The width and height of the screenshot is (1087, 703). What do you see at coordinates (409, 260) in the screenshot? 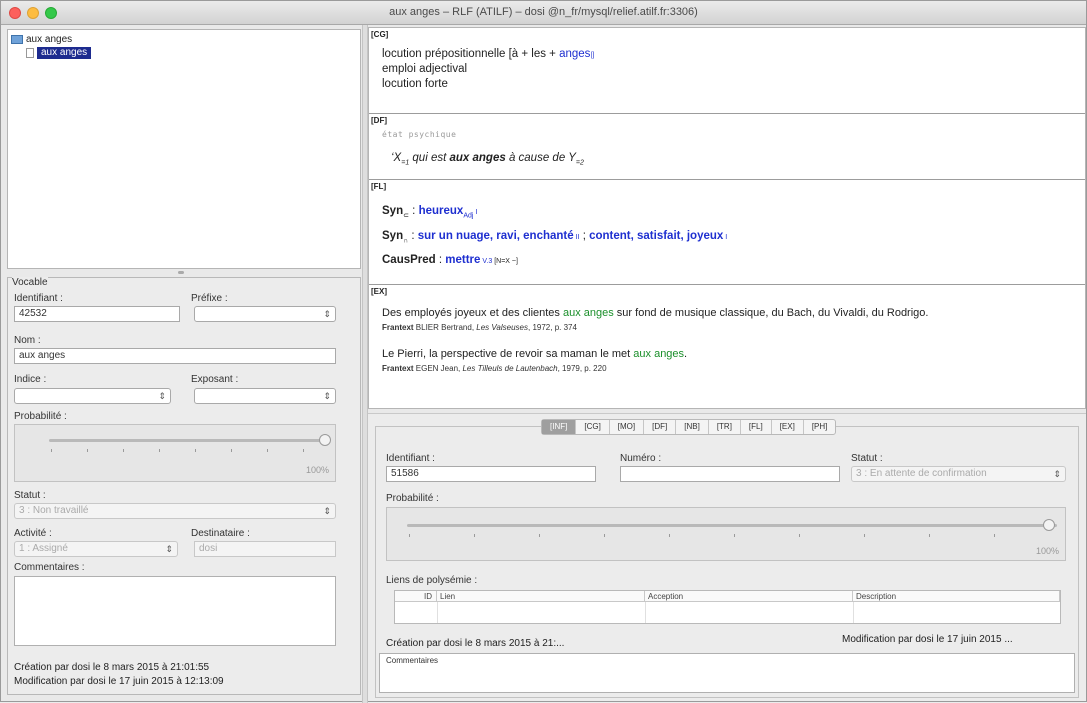
I see `fl-function: CausPred` at bounding box center [409, 260].